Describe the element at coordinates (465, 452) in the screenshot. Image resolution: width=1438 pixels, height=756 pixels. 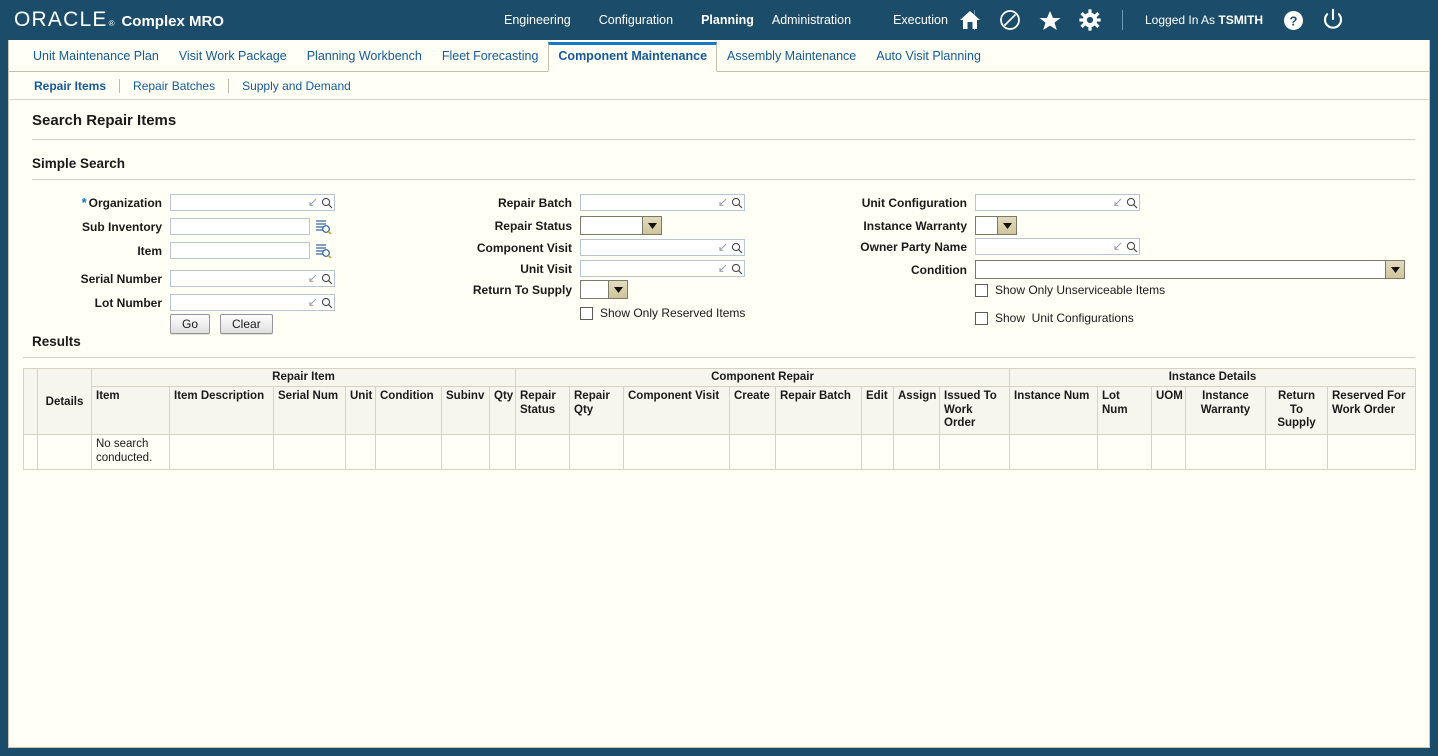
I see `cell-subinv` at that location.